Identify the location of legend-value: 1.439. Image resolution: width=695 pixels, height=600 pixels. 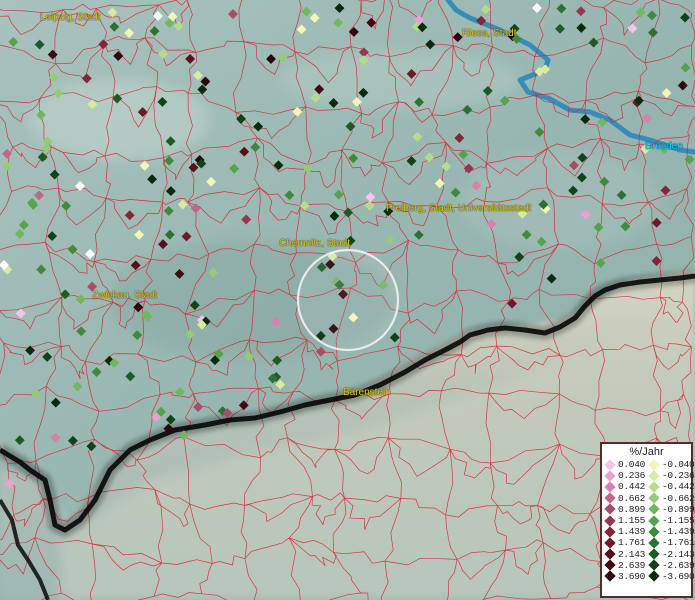
(632, 532).